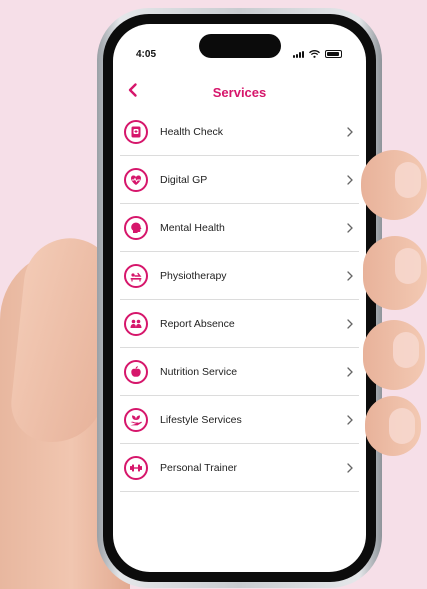 This screenshot has width=427, height=589. I want to click on service-item-nutrition-service: Nutrition Service, so click(239, 372).